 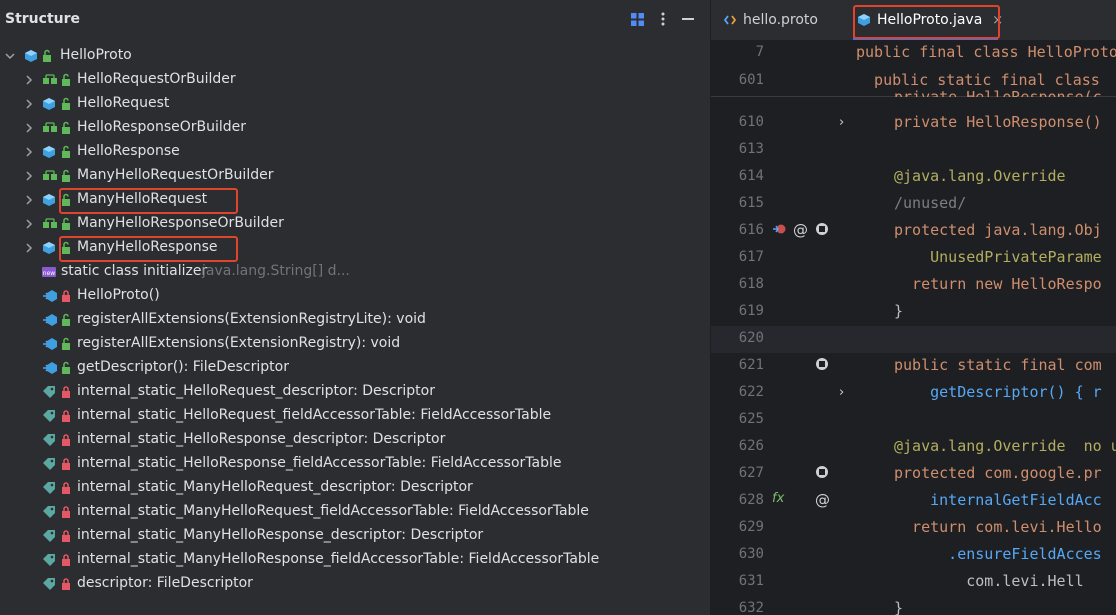 I want to click on interface-icon, so click(x=50, y=80).